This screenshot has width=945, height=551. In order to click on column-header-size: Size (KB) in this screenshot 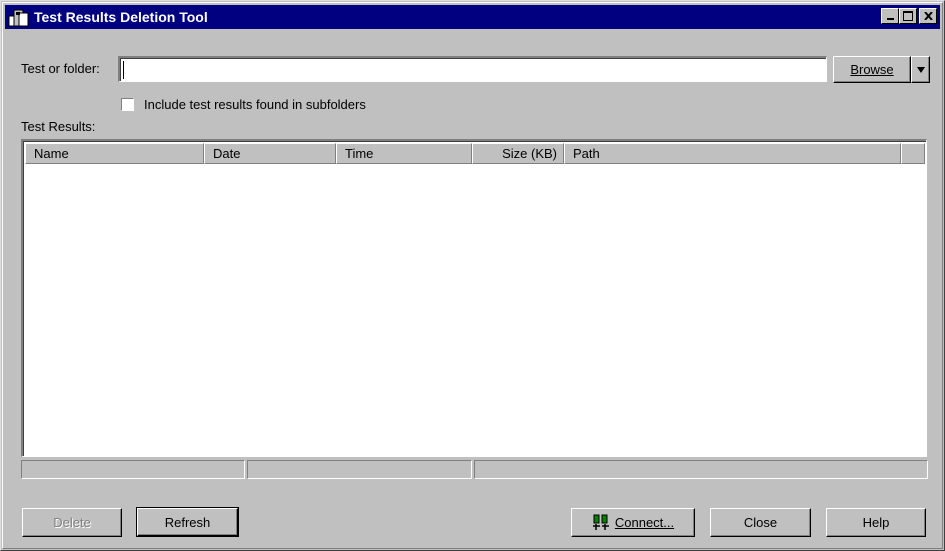, I will do `click(518, 153)`.